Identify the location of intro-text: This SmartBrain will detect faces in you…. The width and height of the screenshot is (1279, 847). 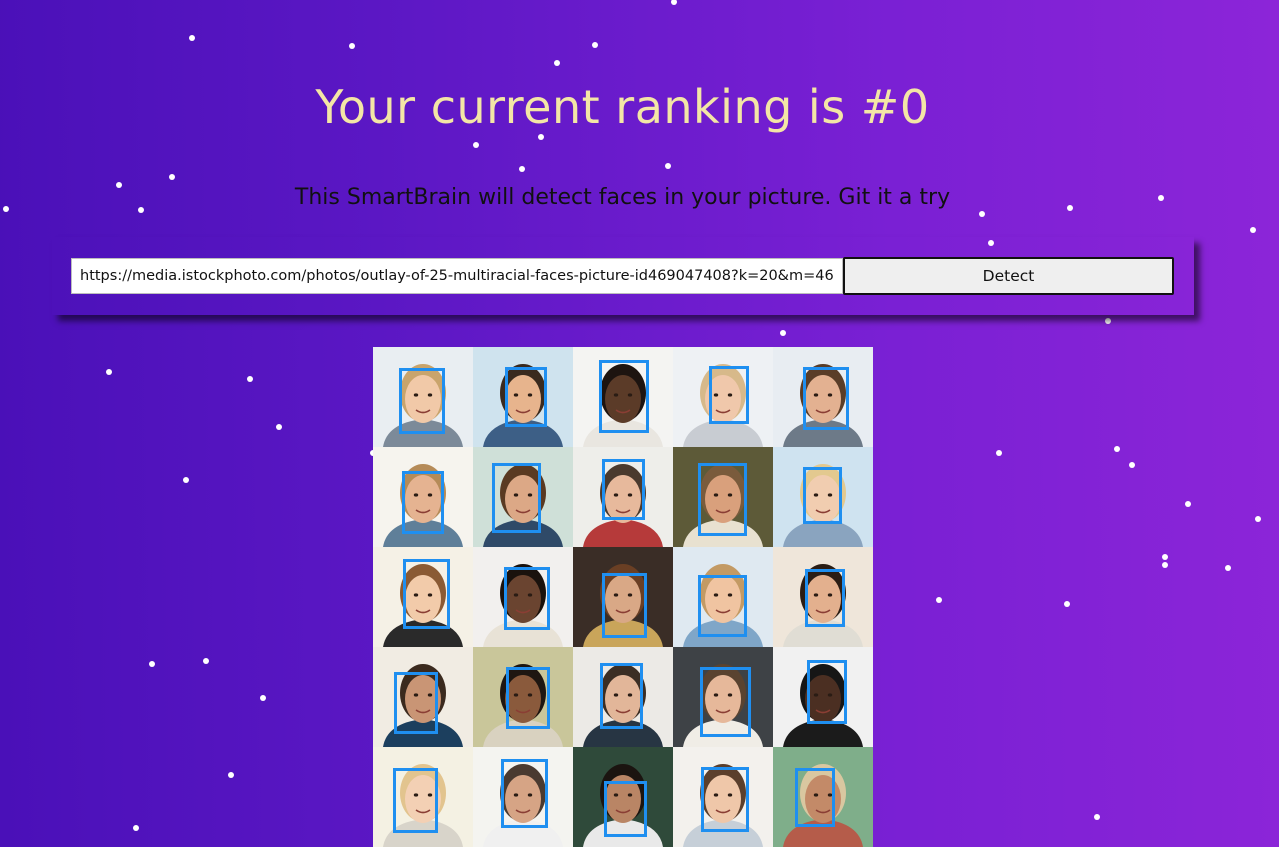
(622, 197).